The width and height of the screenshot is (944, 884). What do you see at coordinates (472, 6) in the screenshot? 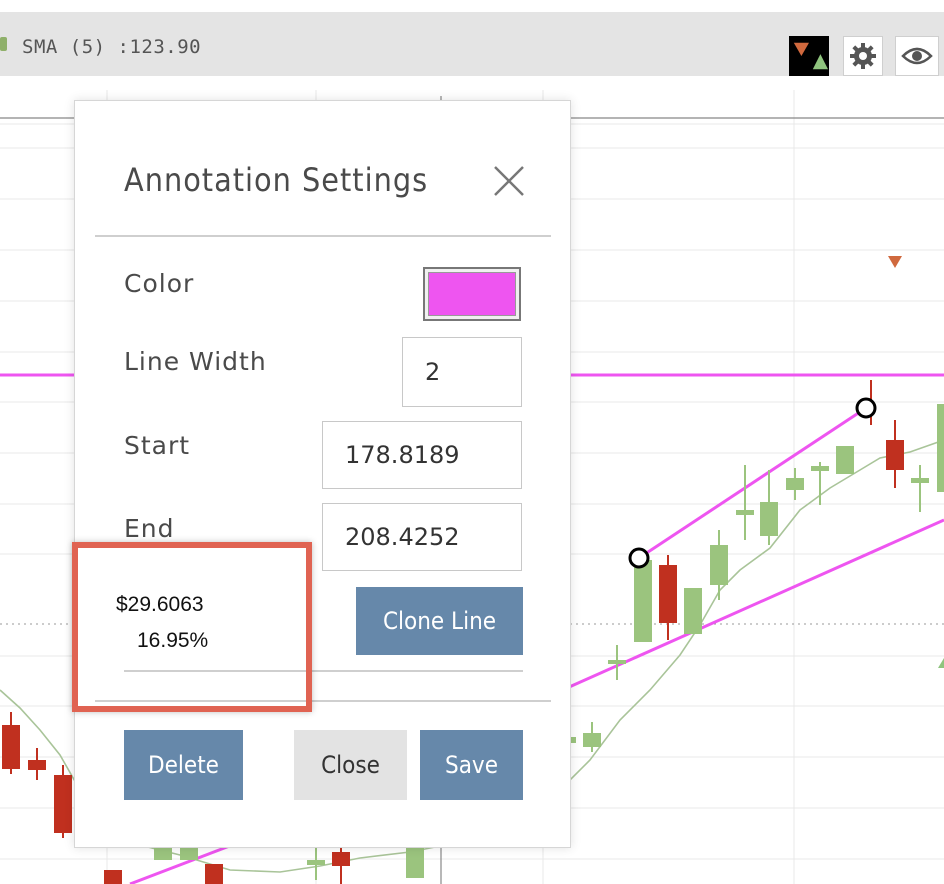
I see `top-strip` at bounding box center [472, 6].